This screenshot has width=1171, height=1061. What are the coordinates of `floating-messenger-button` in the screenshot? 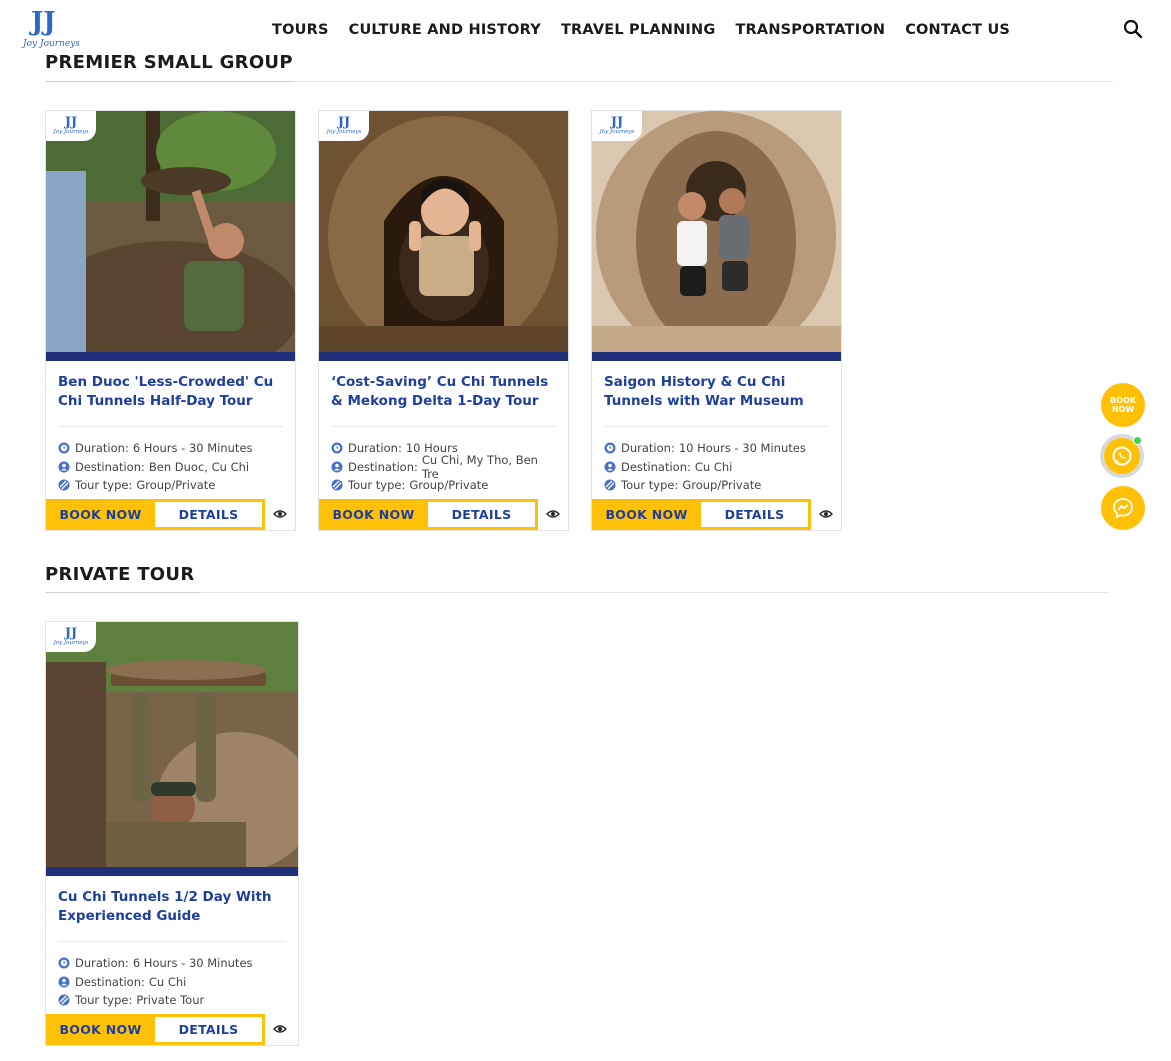 It's located at (1123, 508).